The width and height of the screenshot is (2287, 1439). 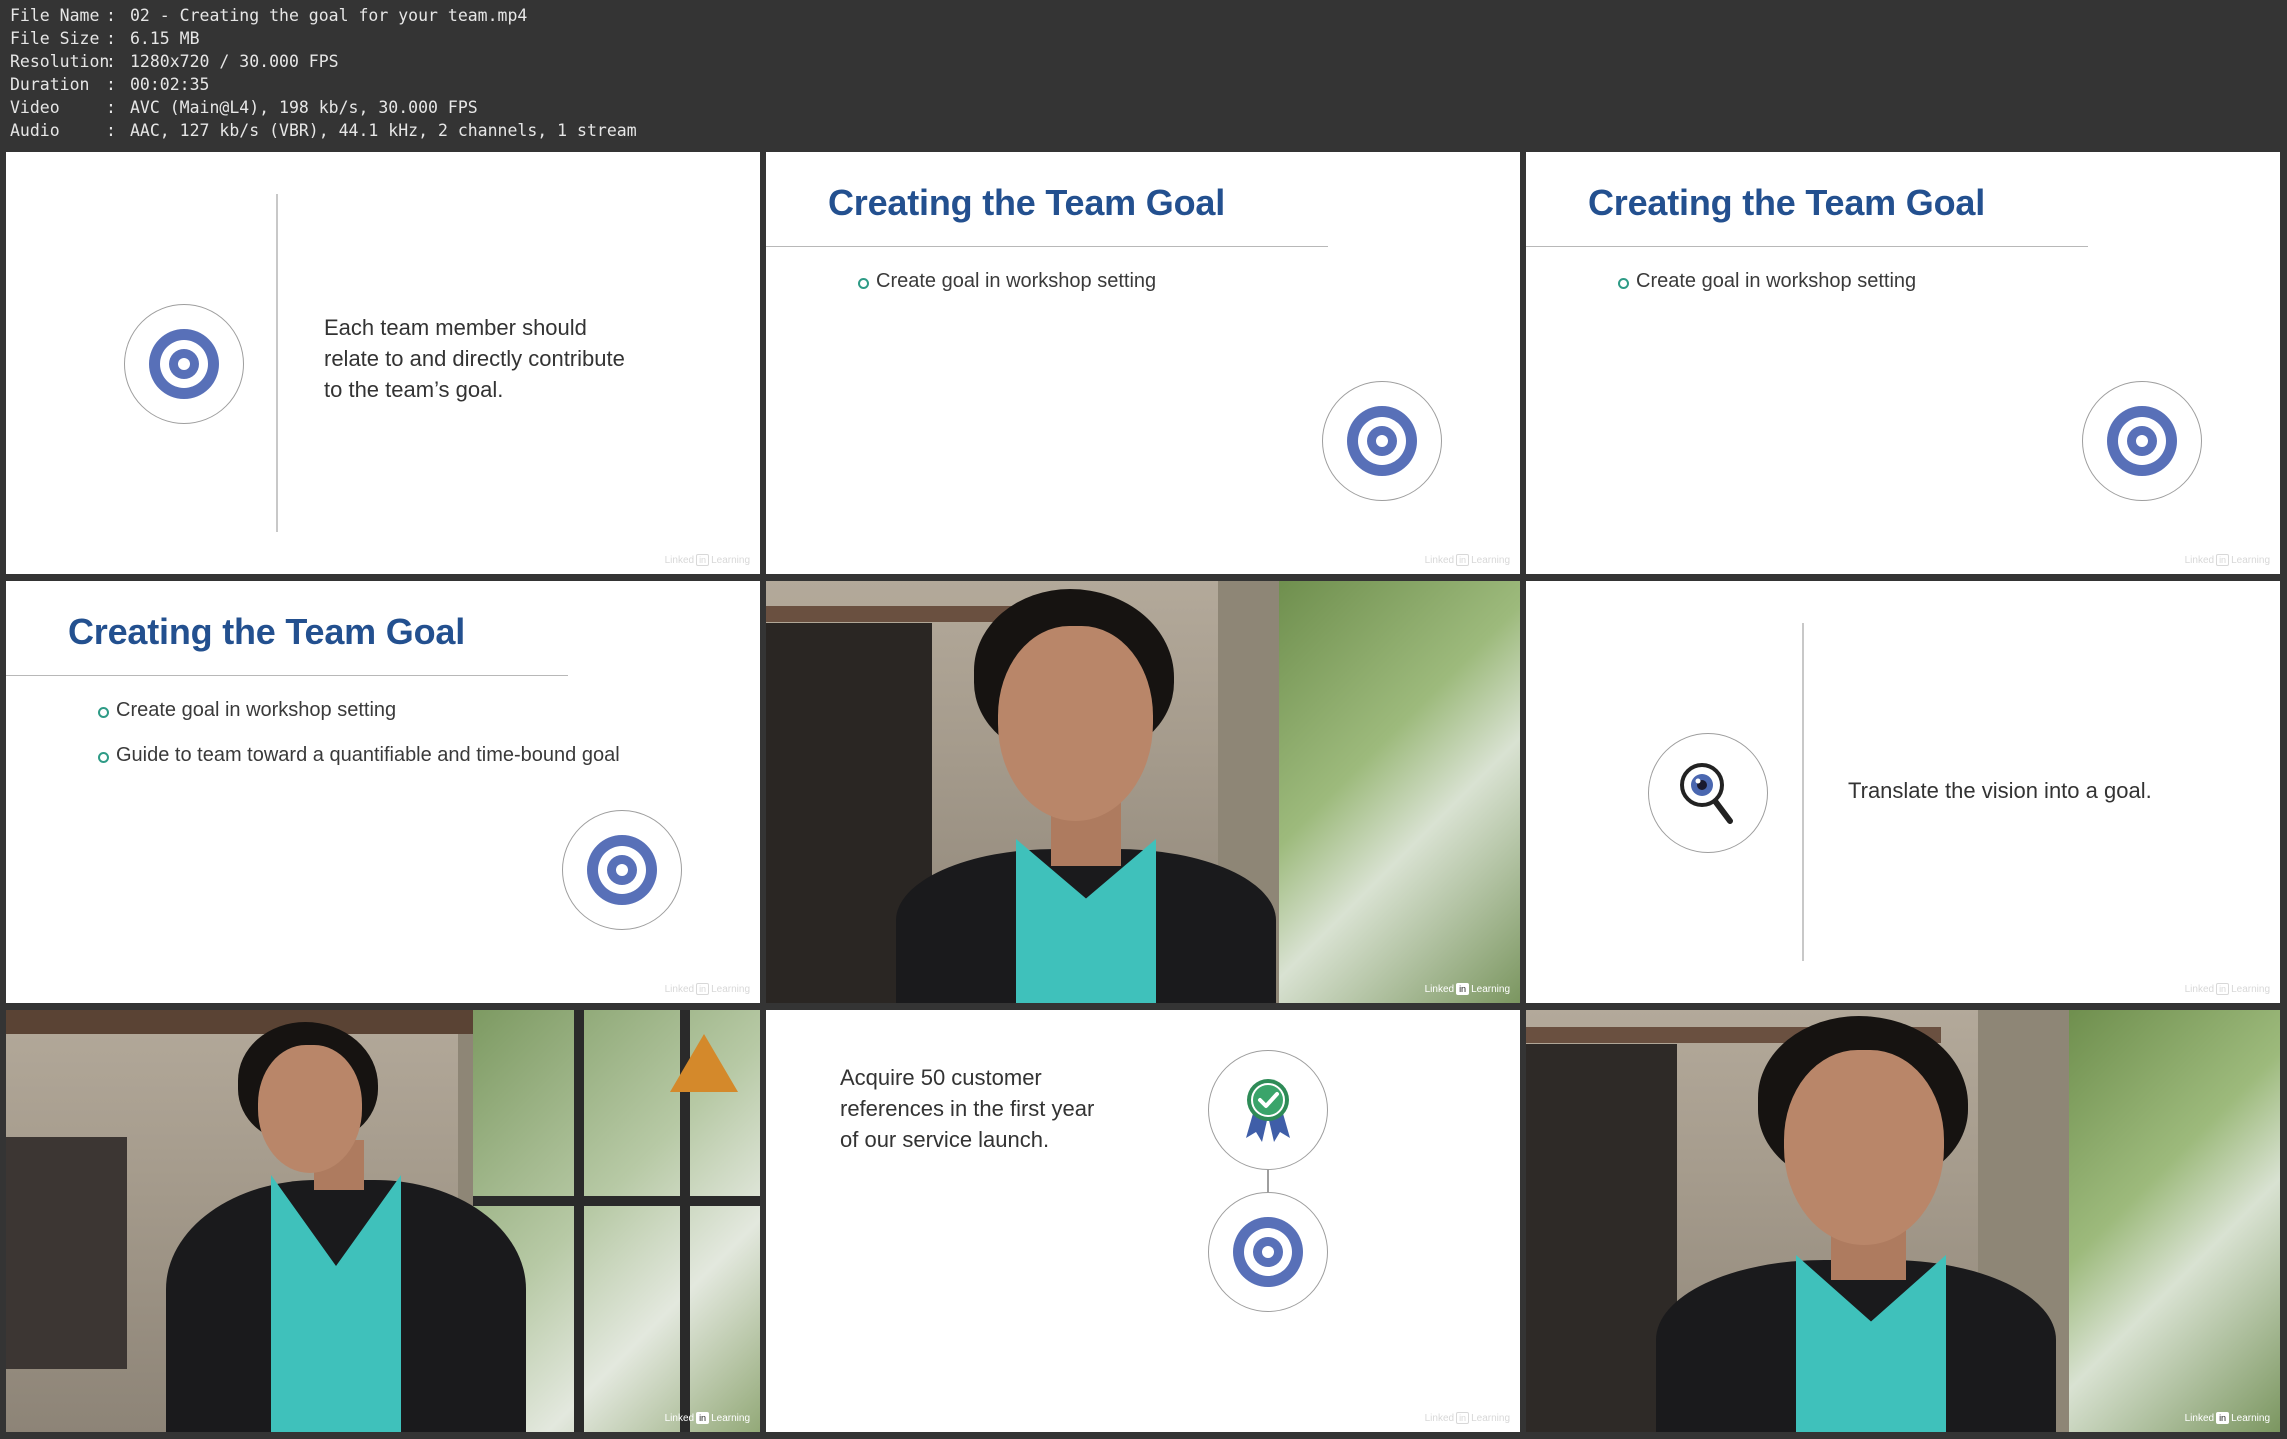 What do you see at coordinates (945, 1139) in the screenshot?
I see `slide-text-line: of our service launch.` at bounding box center [945, 1139].